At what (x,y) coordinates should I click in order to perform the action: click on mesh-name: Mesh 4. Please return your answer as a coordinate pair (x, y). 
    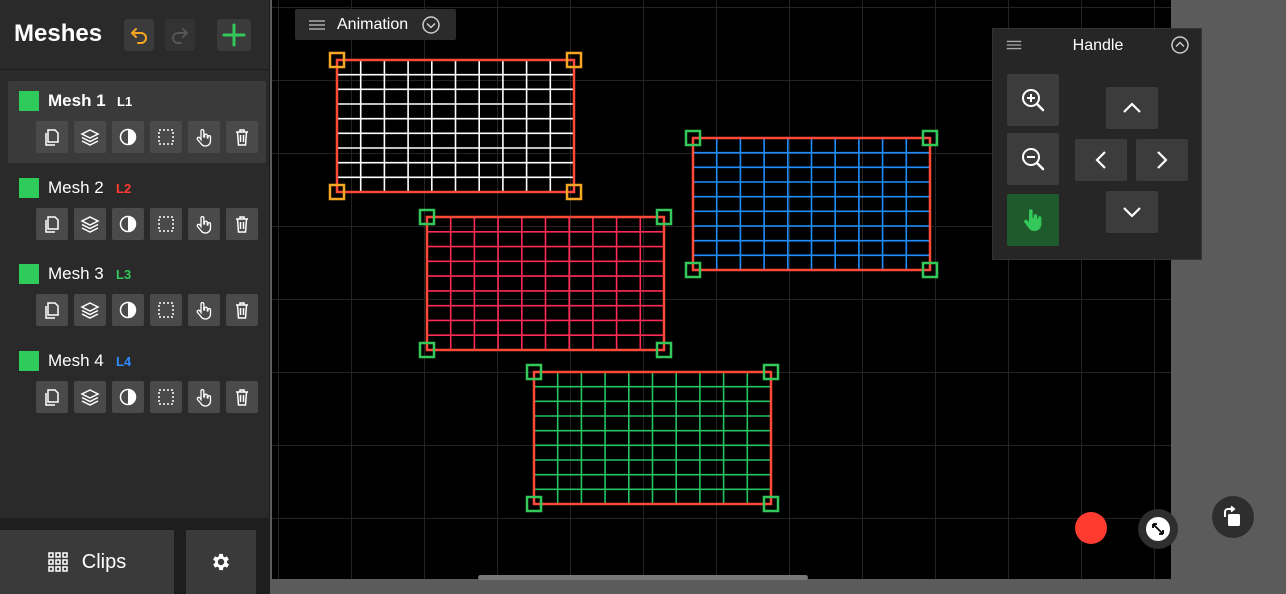
    Looking at the image, I should click on (76, 360).